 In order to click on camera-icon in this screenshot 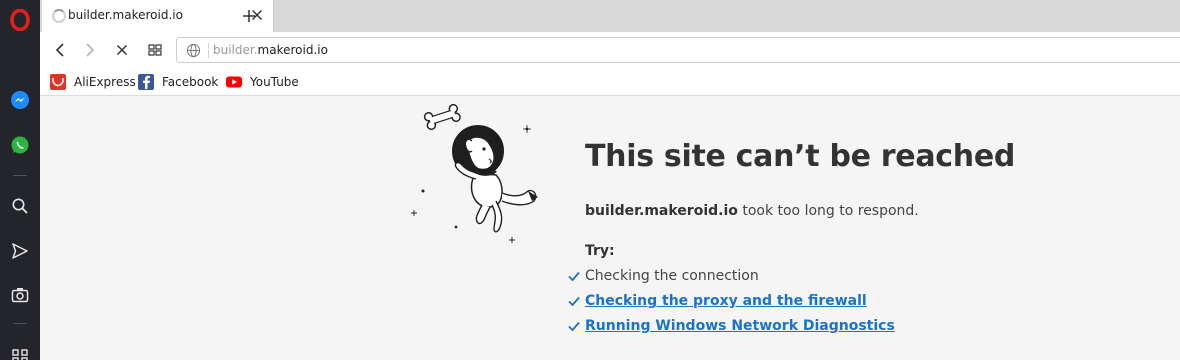, I will do `click(20, 295)`.